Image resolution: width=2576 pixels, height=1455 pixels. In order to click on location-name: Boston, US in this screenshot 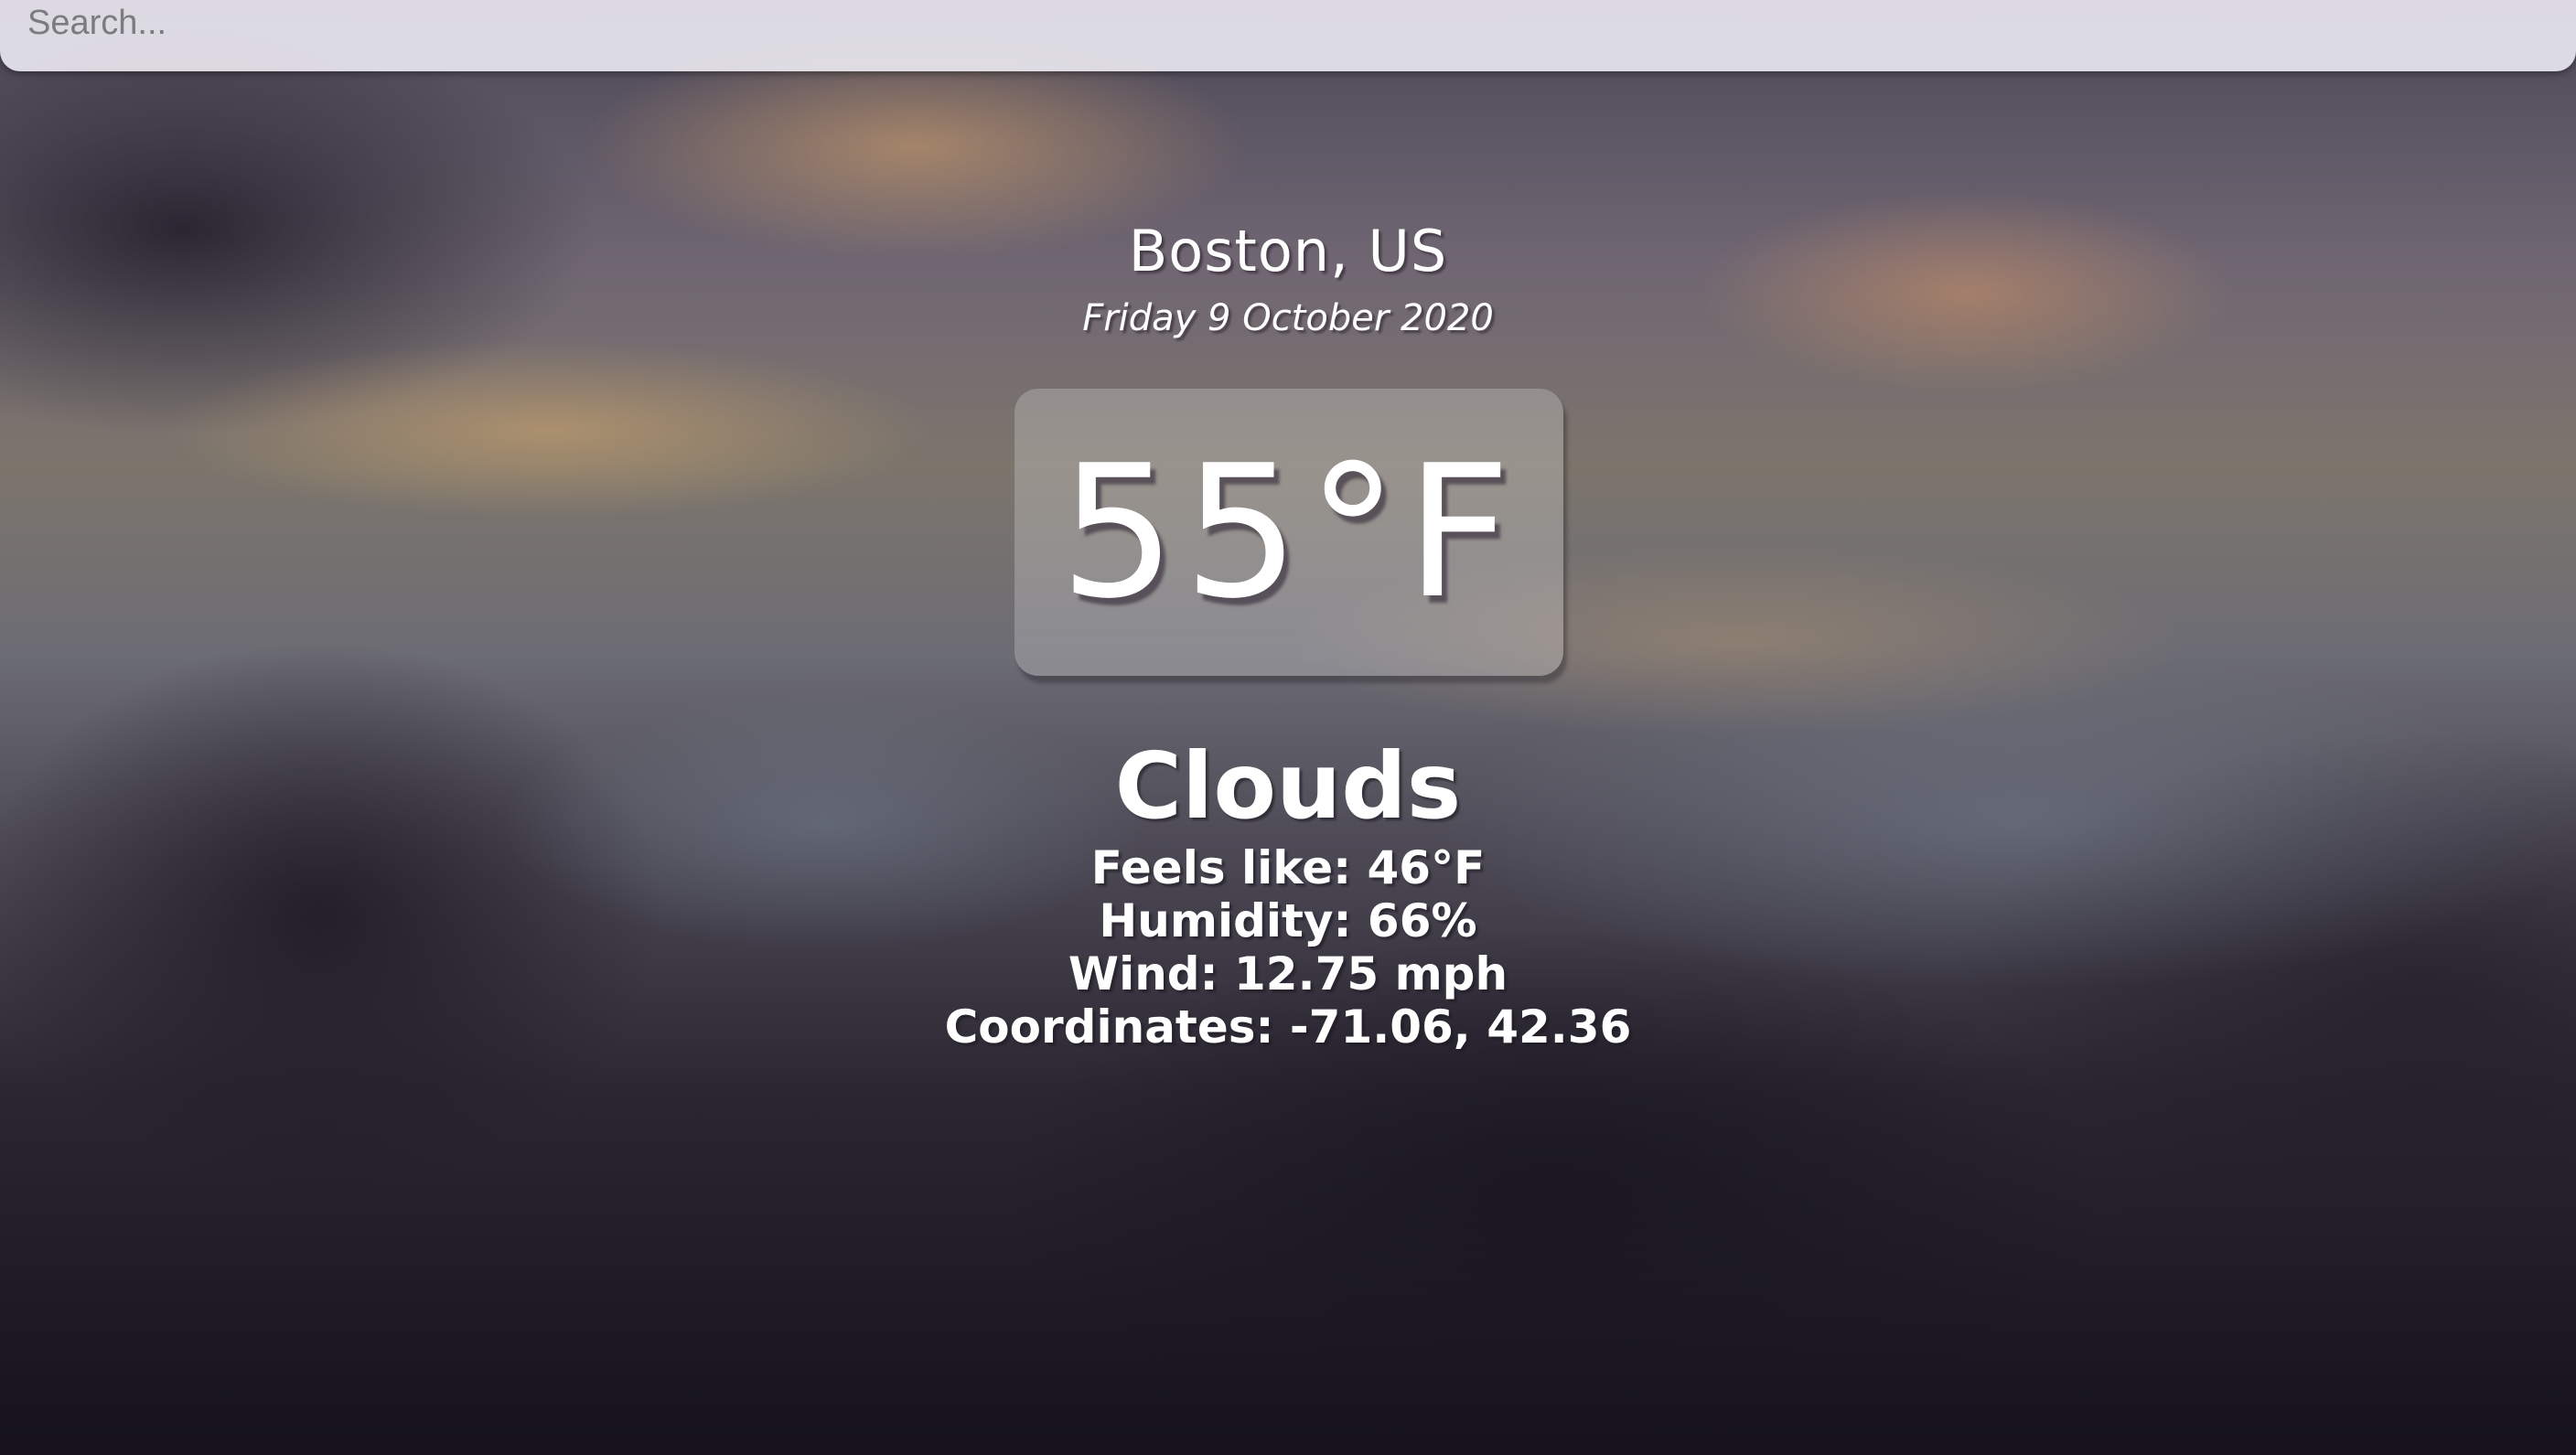, I will do `click(1288, 251)`.